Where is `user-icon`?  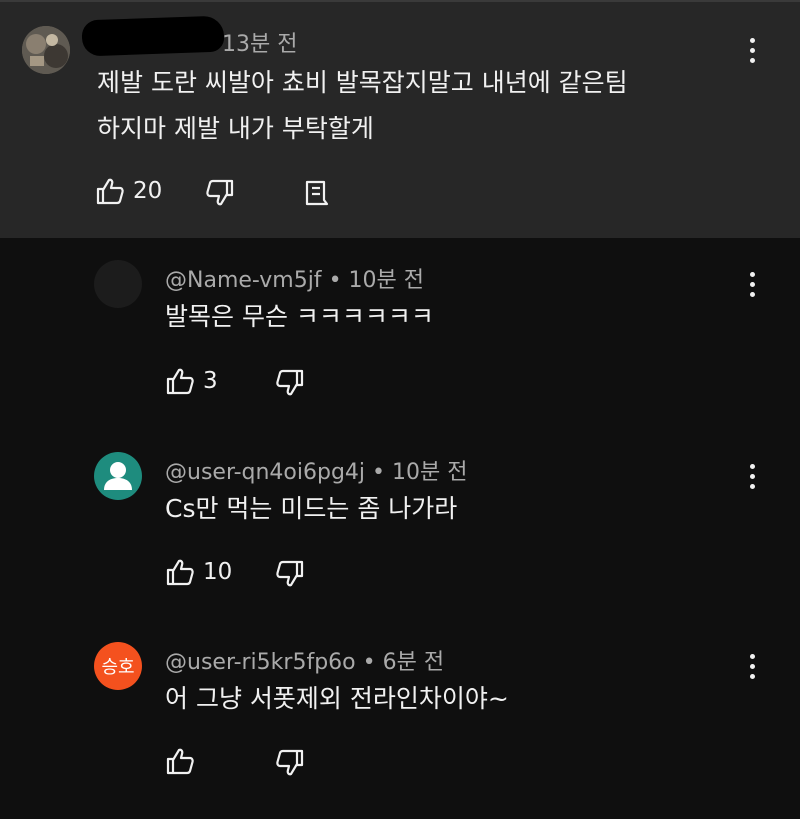 user-icon is located at coordinates (118, 476).